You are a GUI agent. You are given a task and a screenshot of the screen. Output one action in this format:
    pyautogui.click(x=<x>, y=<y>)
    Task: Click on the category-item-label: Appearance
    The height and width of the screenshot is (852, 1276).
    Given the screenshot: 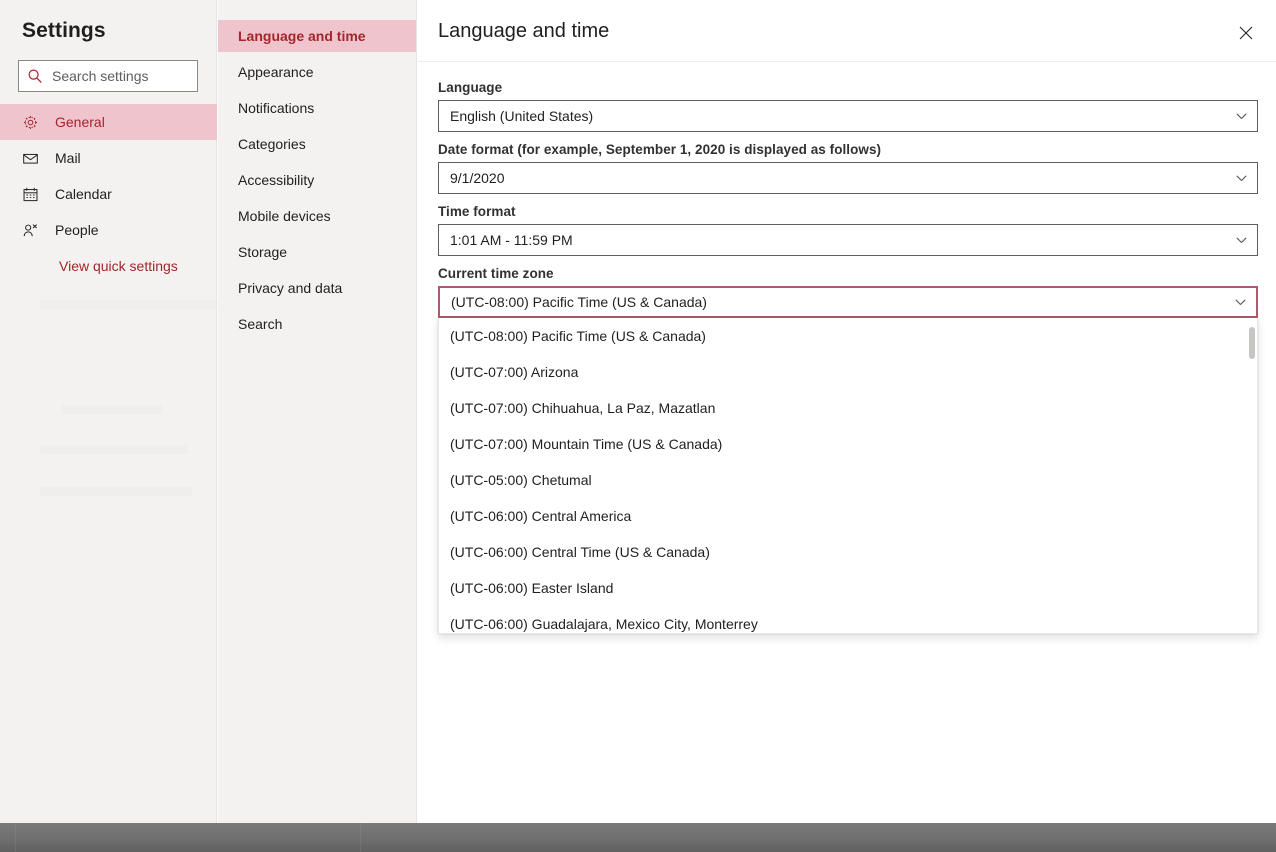 What is the action you would take?
    pyautogui.click(x=276, y=72)
    